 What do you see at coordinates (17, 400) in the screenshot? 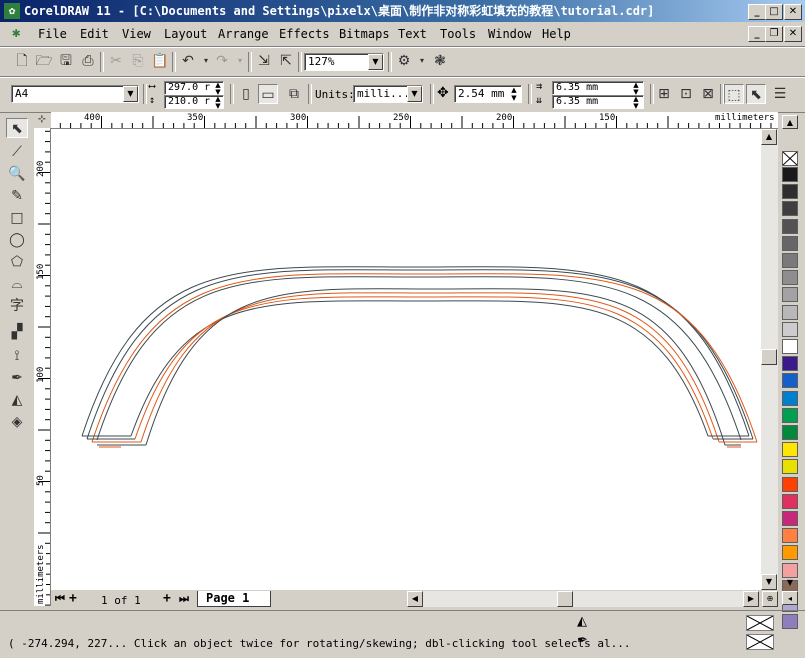
I see `fill-tool-icon: ◭` at bounding box center [17, 400].